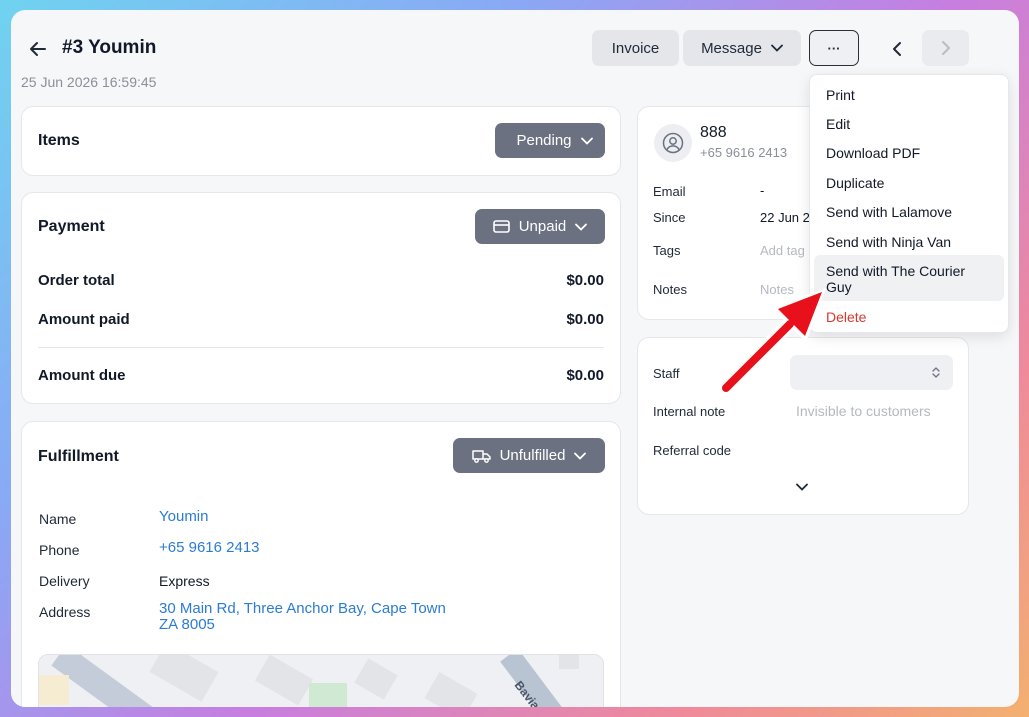 The width and height of the screenshot is (1029, 717). I want to click on menu-item-send-lalamove: Send with Lalamove, so click(909, 212).